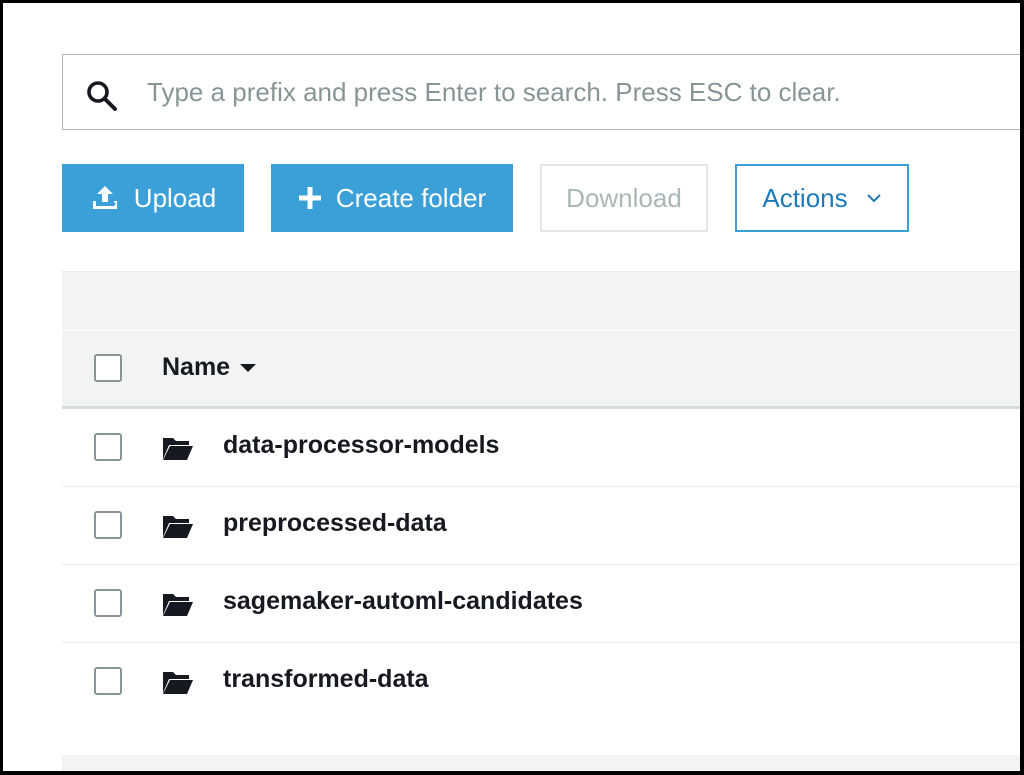 The height and width of the screenshot is (775, 1024). Describe the element at coordinates (411, 197) in the screenshot. I see `create-folder-label: Create folder` at that location.